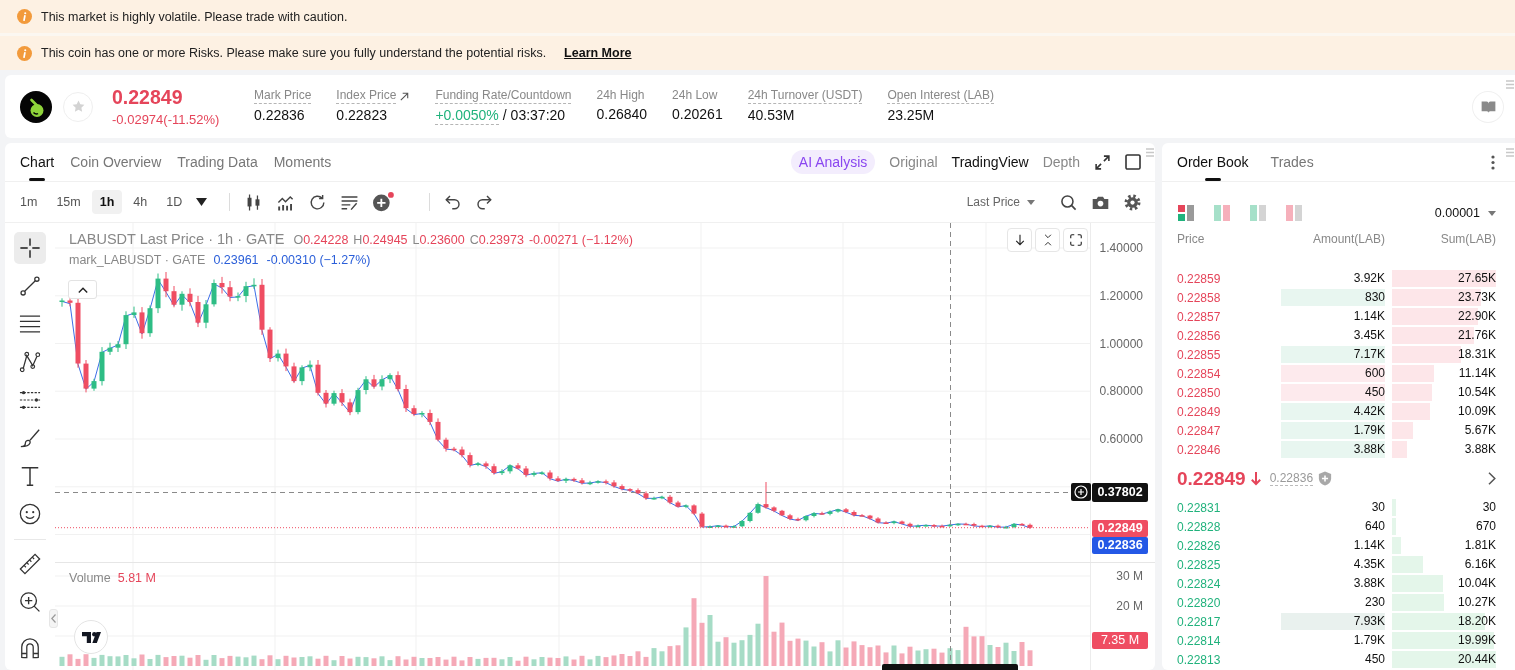 Image resolution: width=1515 pixels, height=670 pixels. Describe the element at coordinates (30, 476) in the screenshot. I see `text-tool-icon` at that location.